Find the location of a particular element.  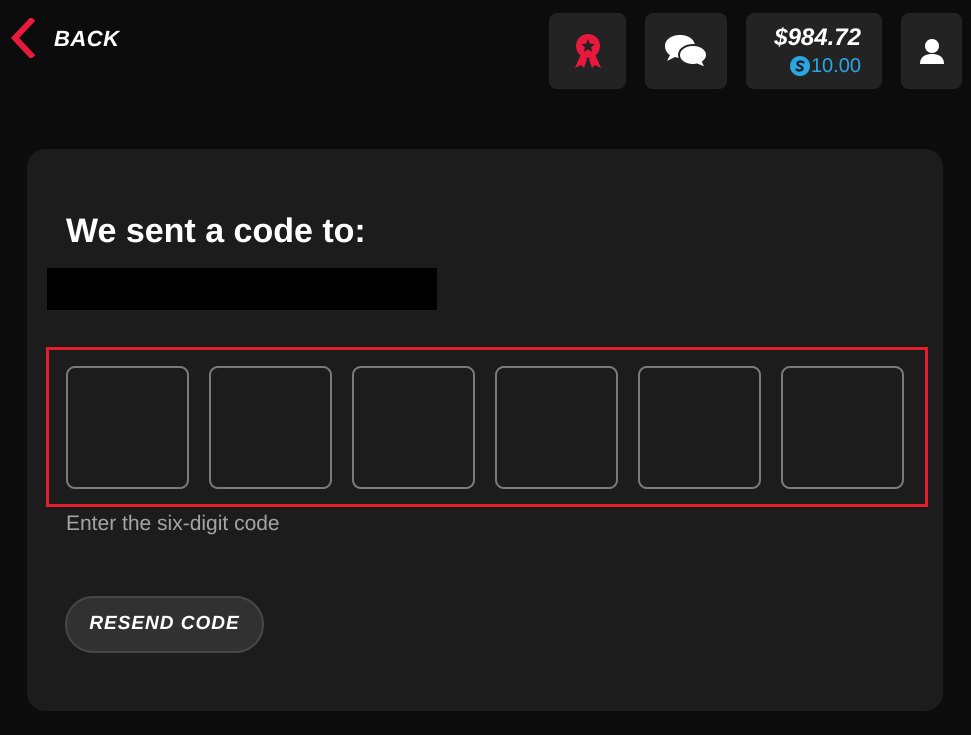

hint-text: Enter the six-digit code is located at coordinates (173, 523).